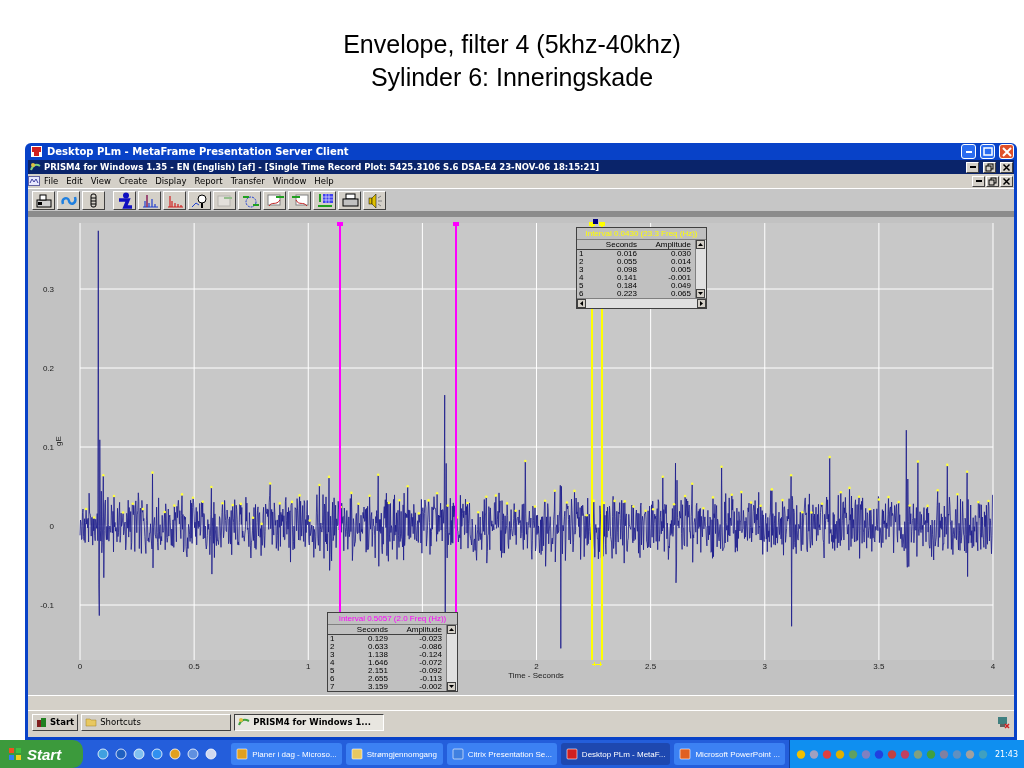 The width and height of the screenshot is (1024, 768). I want to click on axis-tick-label: 0.1, so click(48, 447).